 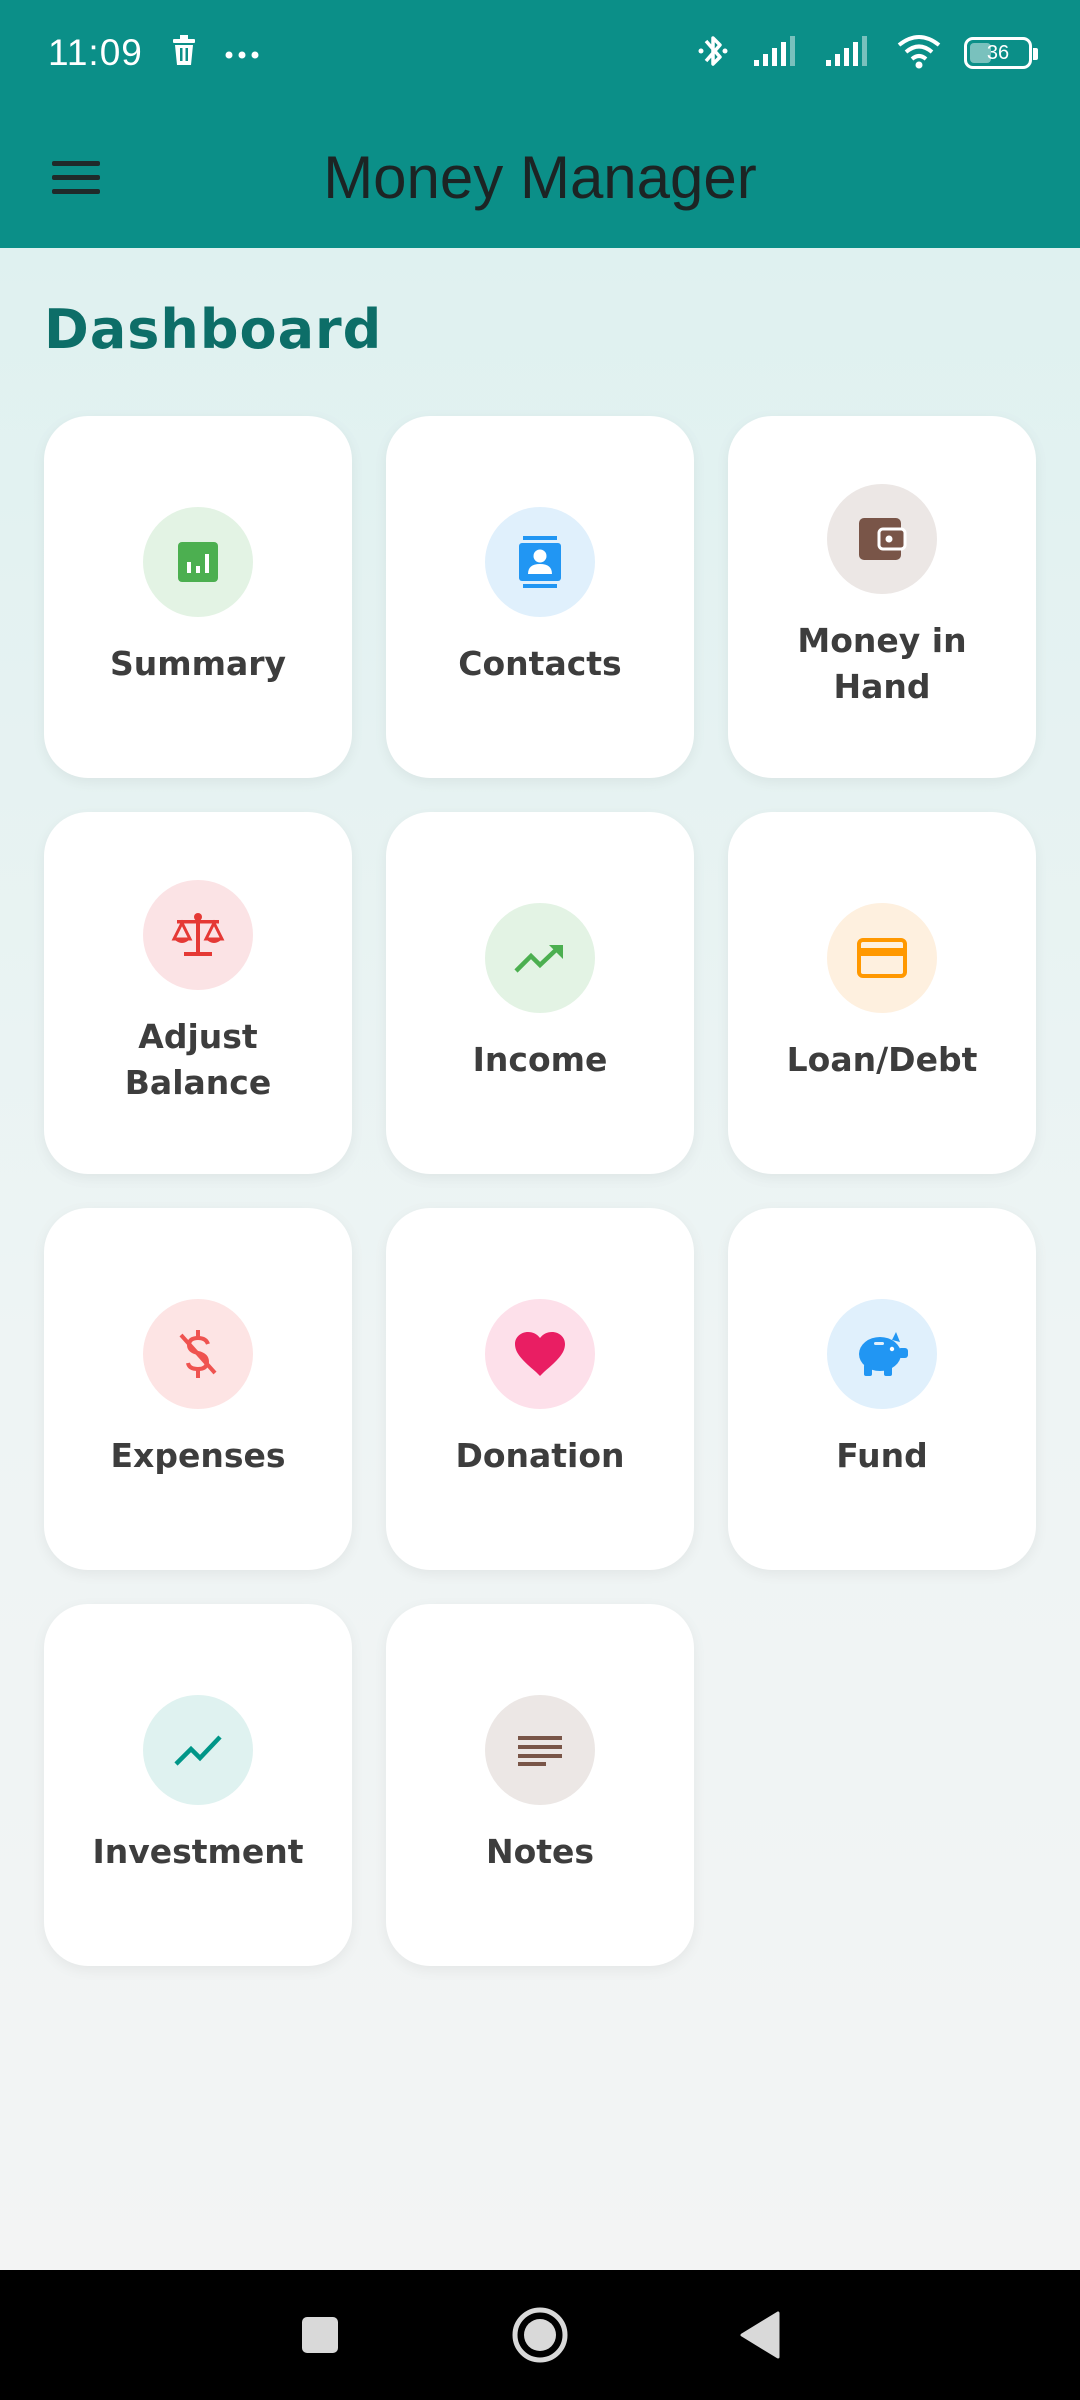 What do you see at coordinates (198, 993) in the screenshot?
I see `tile-adjust-balance: Adjust Balance` at bounding box center [198, 993].